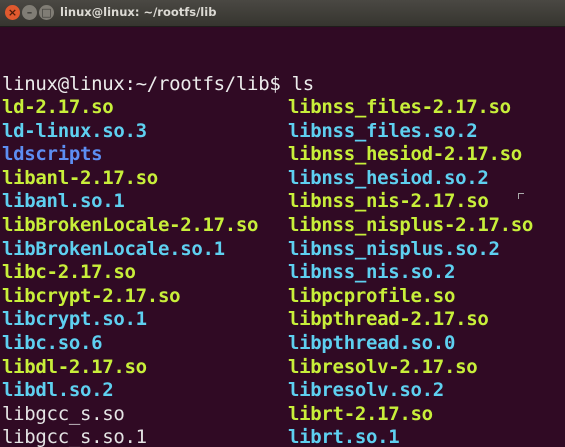  I want to click on file-entry: libpthread.so.0, so click(372, 343).